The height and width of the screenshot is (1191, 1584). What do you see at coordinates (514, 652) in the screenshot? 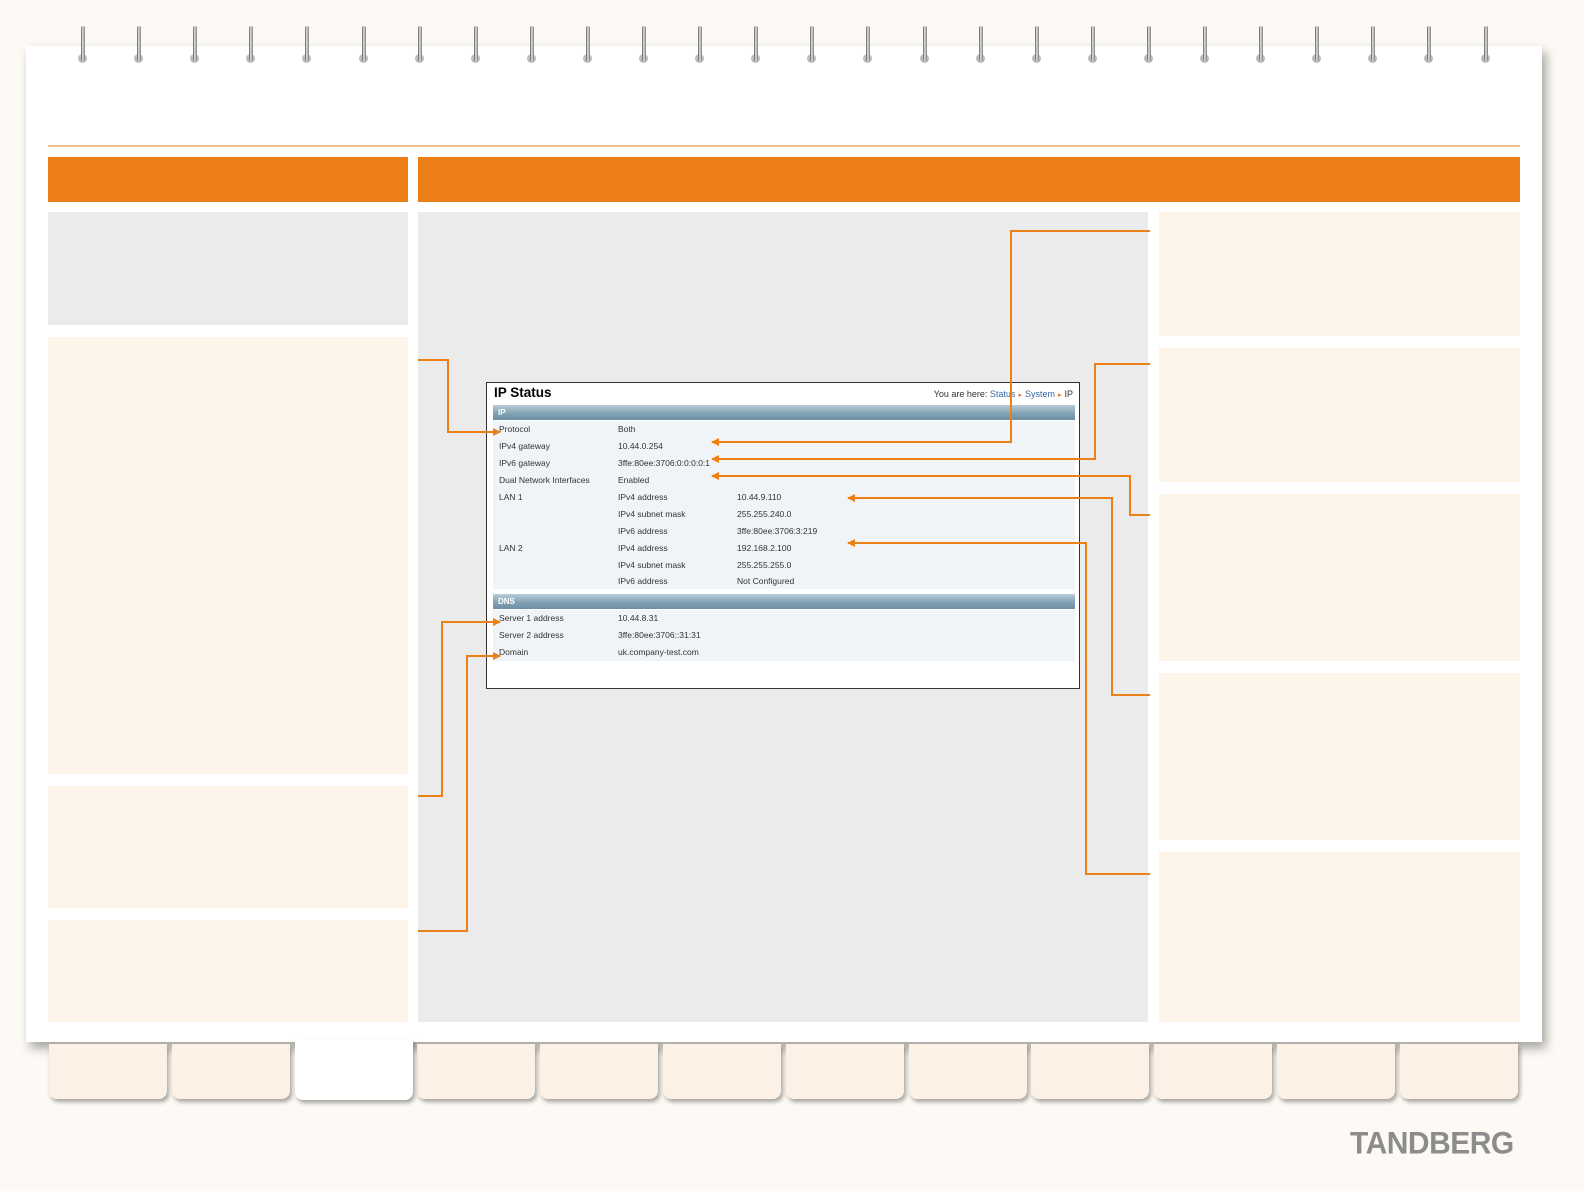
I see `row-label: Domain` at bounding box center [514, 652].